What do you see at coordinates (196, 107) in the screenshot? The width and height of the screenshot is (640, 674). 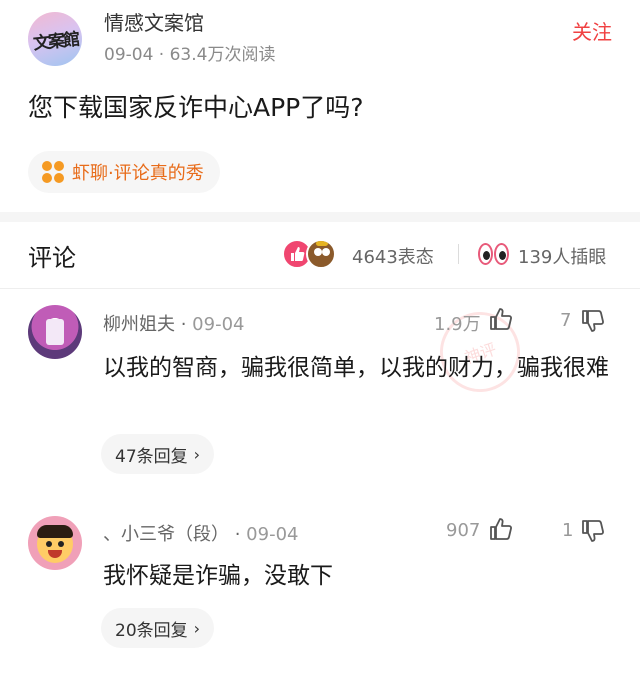 I see `post-title: 您下载国家反诈中心APP了吗?` at bounding box center [196, 107].